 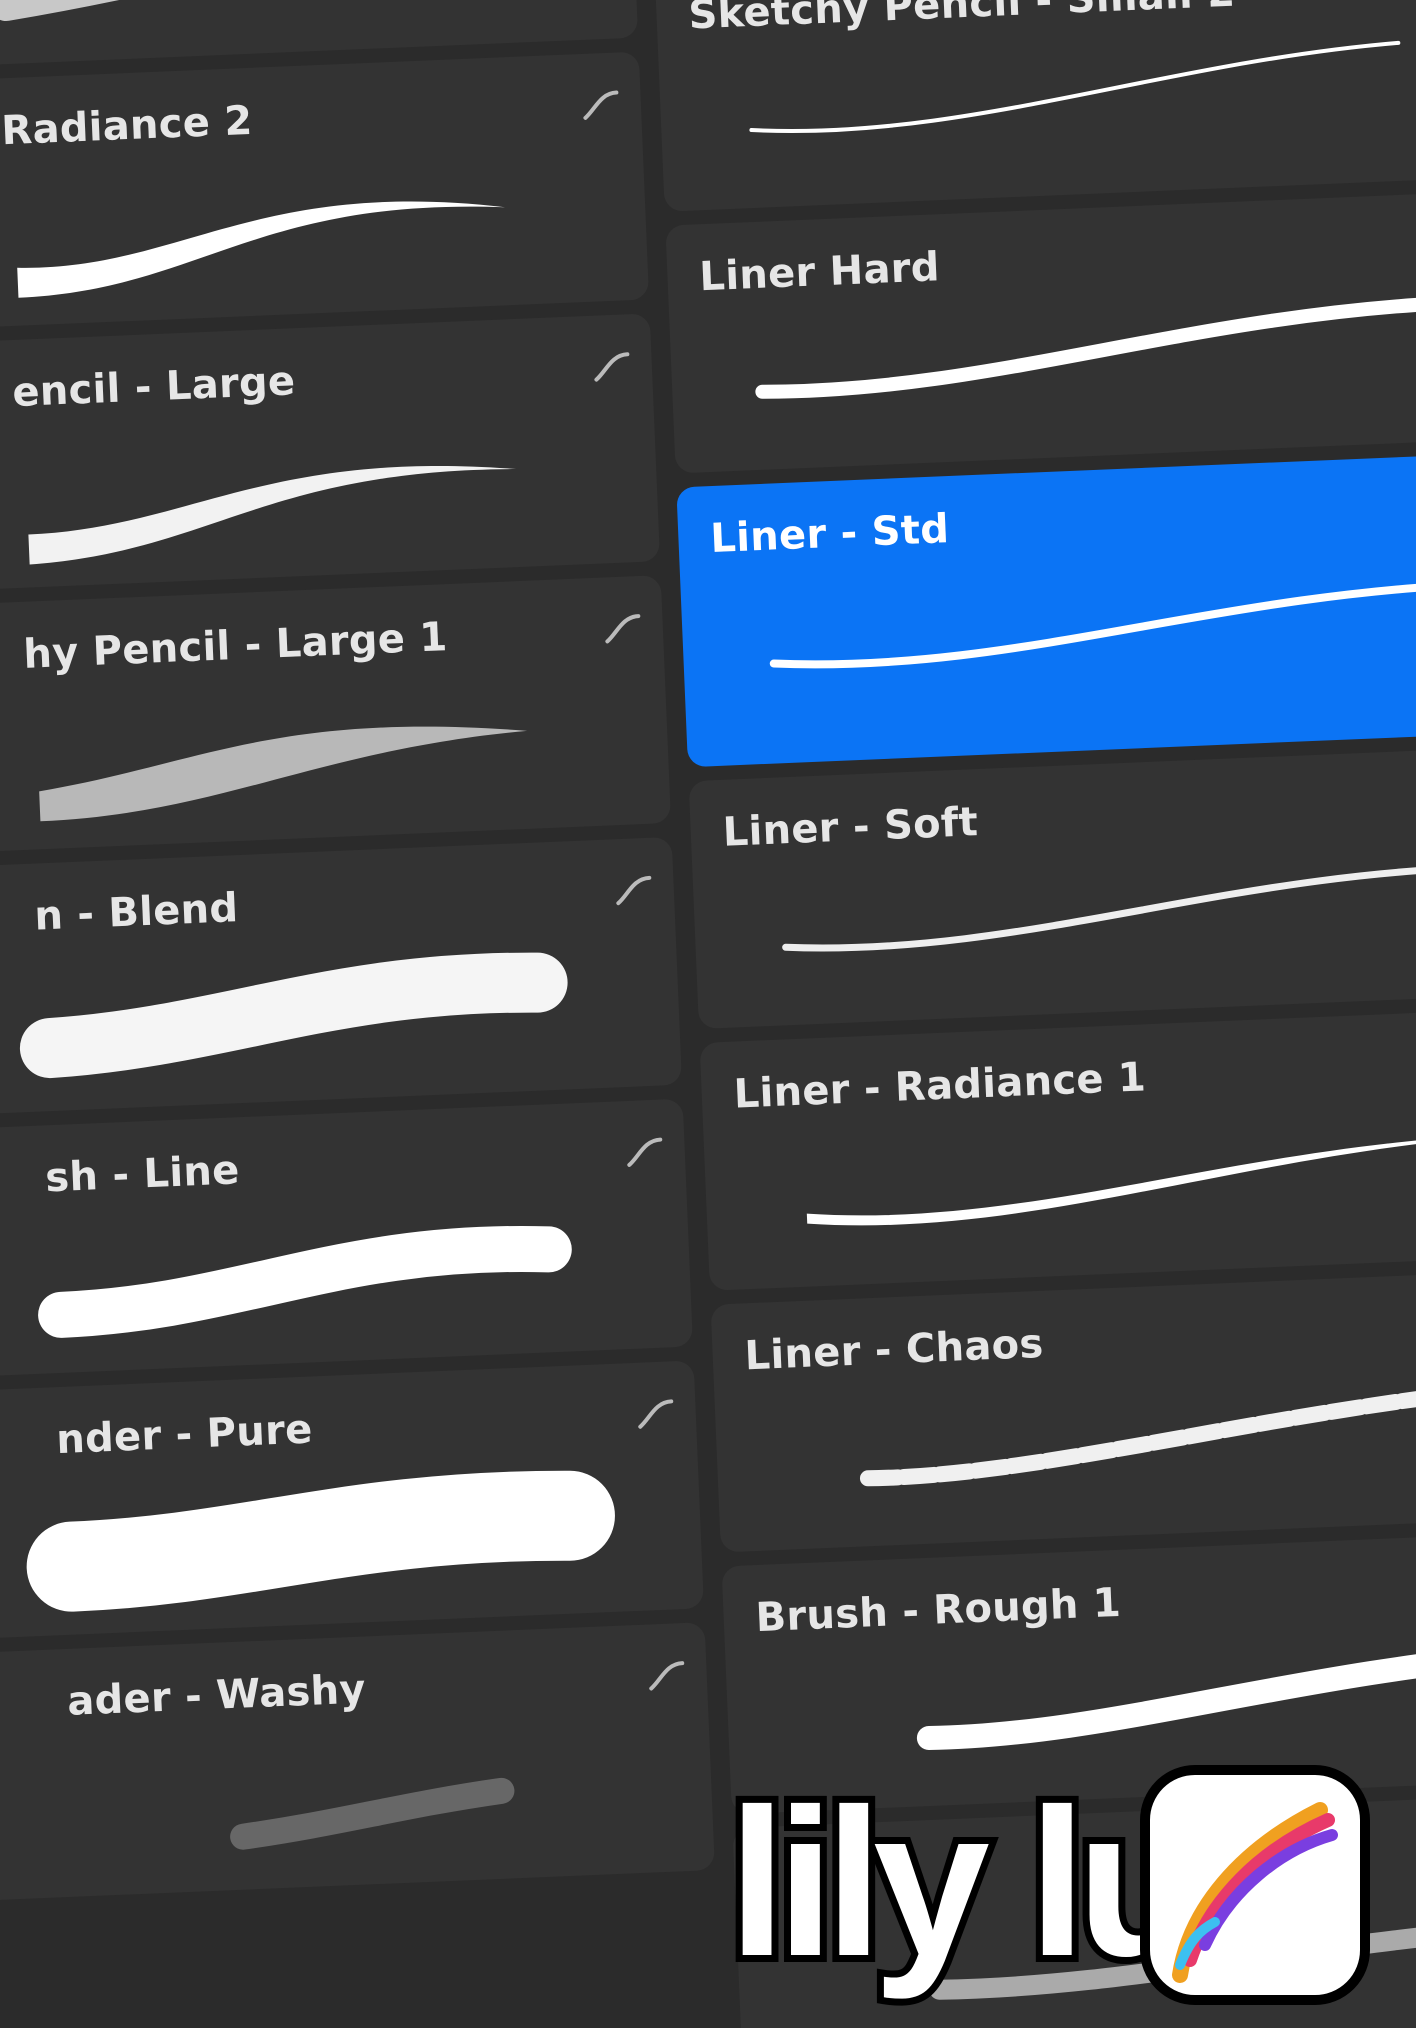 I want to click on procreate-brush-icon, so click(x=1255, y=1885).